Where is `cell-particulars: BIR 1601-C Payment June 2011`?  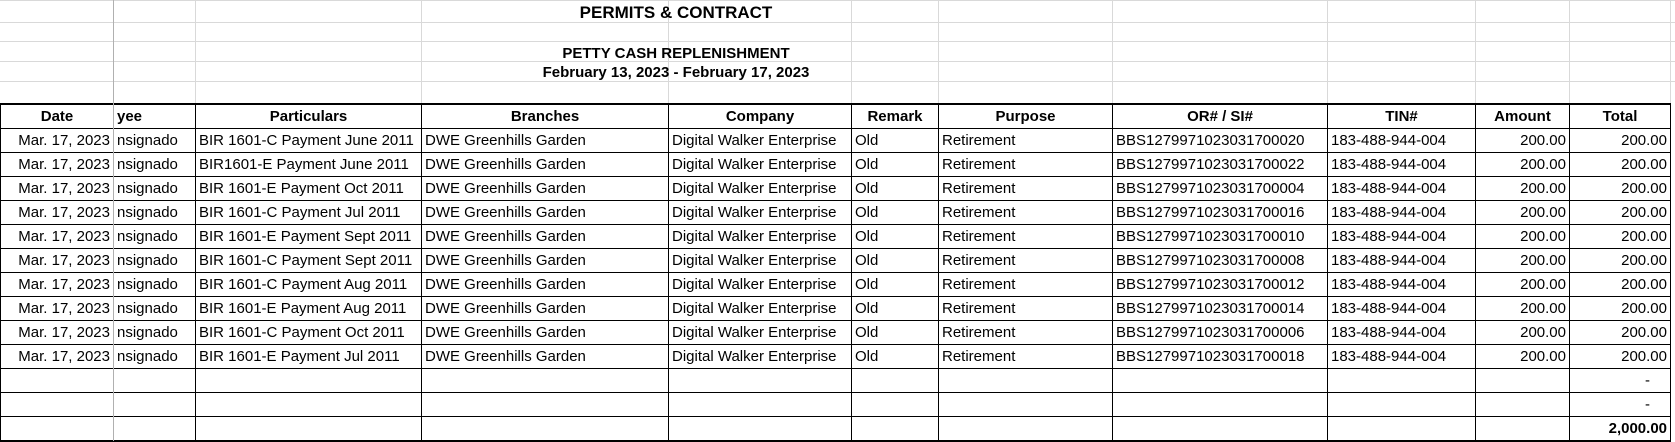 cell-particulars: BIR 1601-C Payment June 2011 is located at coordinates (308, 140).